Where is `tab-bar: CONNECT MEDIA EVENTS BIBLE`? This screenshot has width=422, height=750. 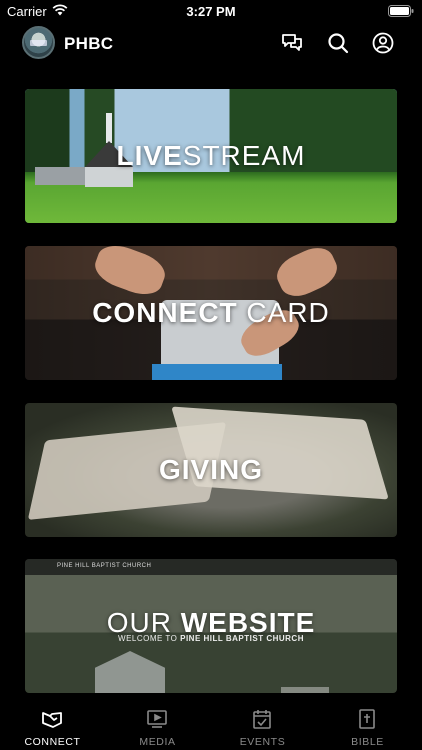 tab-bar: CONNECT MEDIA EVENTS BIBLE is located at coordinates (211, 725).